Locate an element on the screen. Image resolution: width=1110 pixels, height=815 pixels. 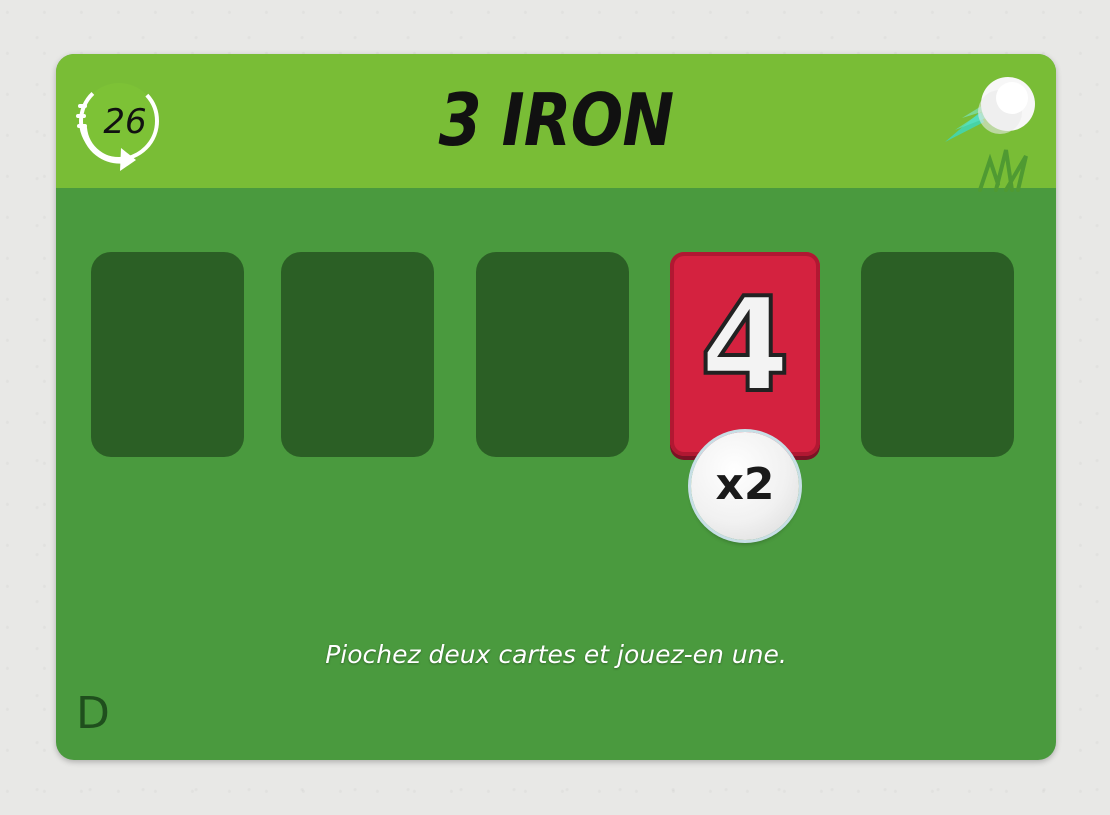
instruction-text: Piochez deux cartes et jouez-en une. is located at coordinates (556, 654).